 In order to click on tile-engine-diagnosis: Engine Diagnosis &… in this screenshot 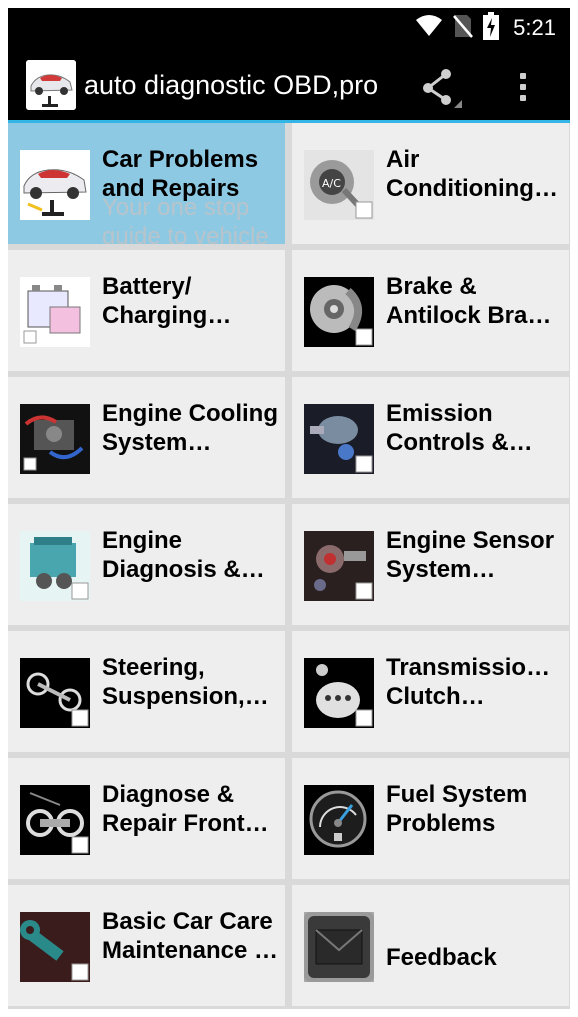, I will do `click(146, 564)`.